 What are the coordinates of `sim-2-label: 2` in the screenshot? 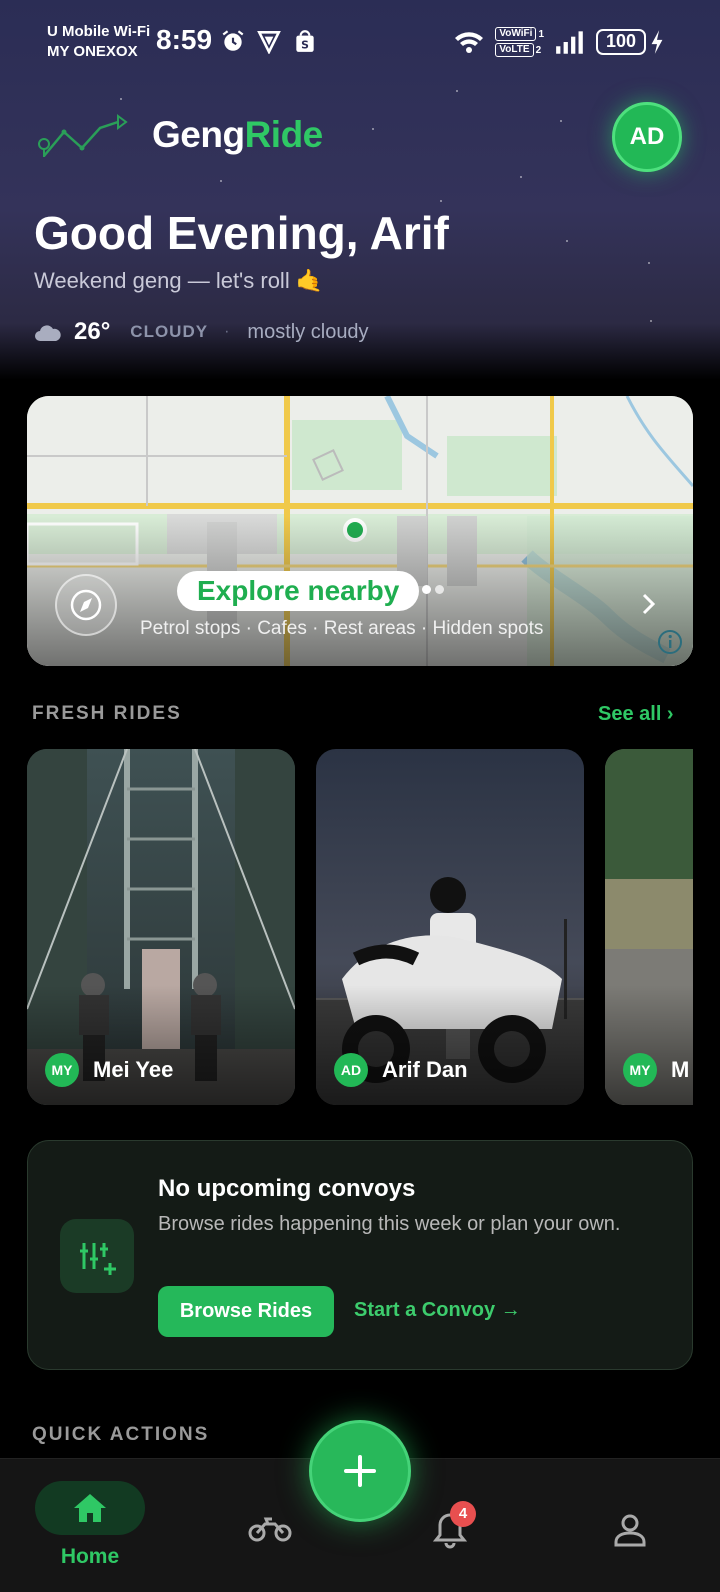 It's located at (538, 50).